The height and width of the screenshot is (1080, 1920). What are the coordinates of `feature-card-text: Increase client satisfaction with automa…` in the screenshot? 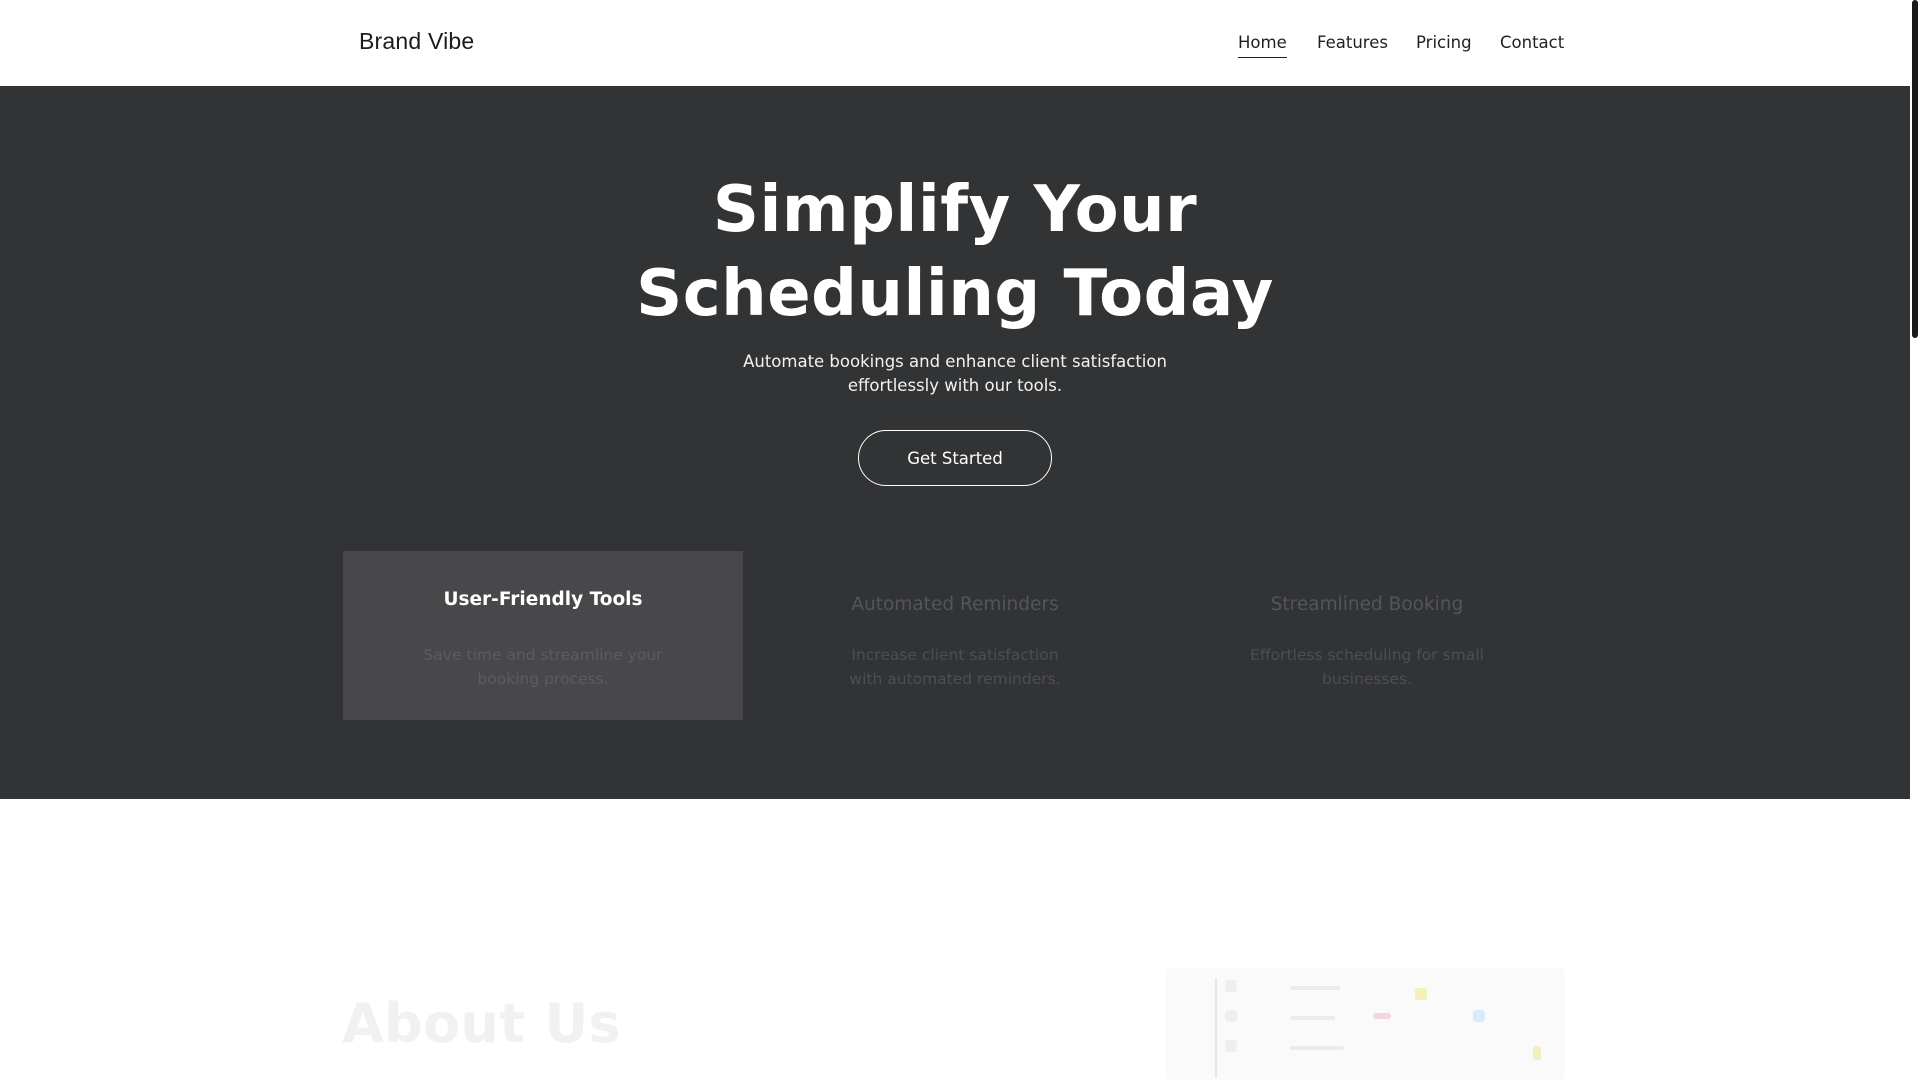 It's located at (955, 667).